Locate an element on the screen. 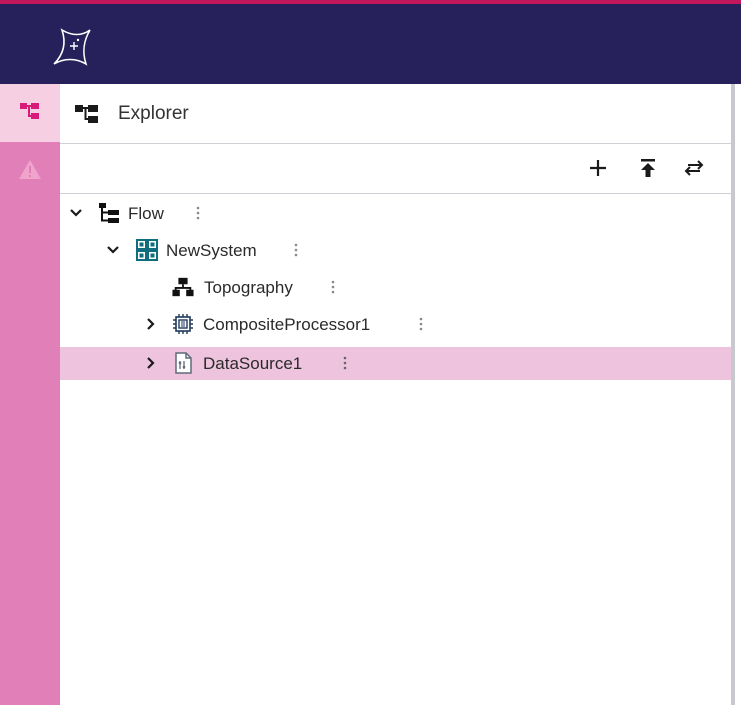 Image resolution: width=741 pixels, height=705 pixels. tree-label: Topography is located at coordinates (248, 287).